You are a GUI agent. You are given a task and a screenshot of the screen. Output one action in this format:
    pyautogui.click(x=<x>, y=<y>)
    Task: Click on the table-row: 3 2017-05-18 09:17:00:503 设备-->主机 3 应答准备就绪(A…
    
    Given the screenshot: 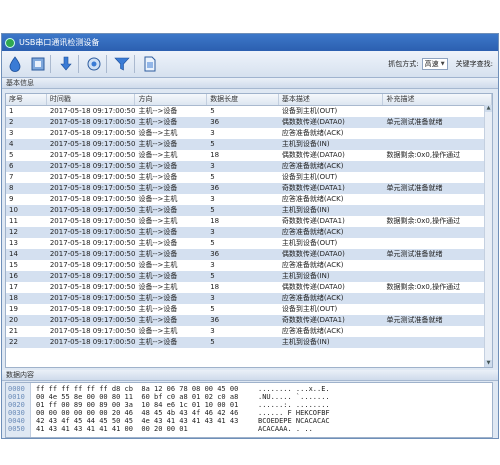 What is the action you would take?
    pyautogui.click(x=249, y=133)
    